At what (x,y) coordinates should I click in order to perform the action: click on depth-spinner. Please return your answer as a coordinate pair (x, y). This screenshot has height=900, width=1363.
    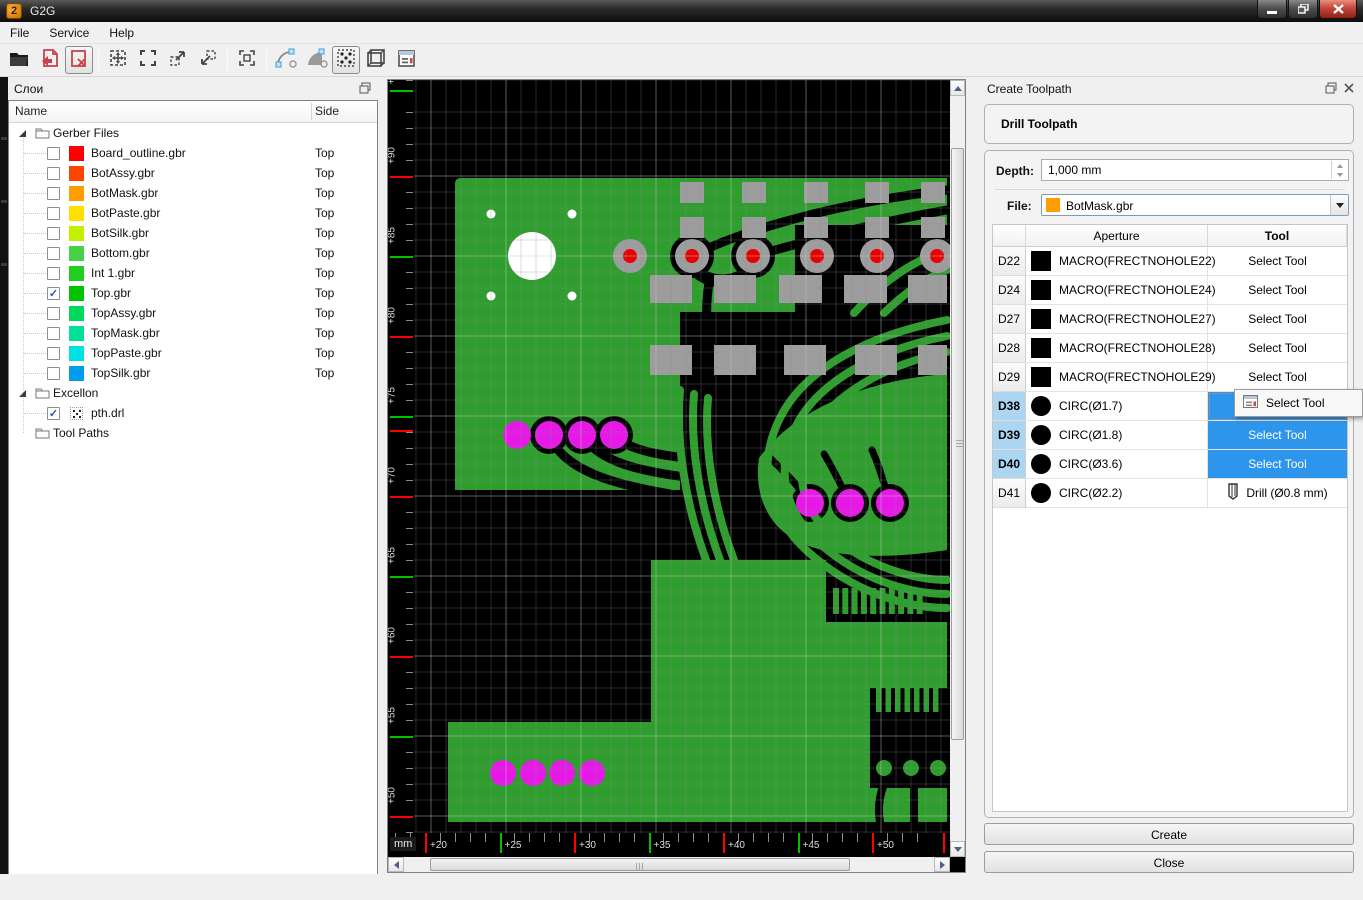
    Looking at the image, I should click on (1339, 170).